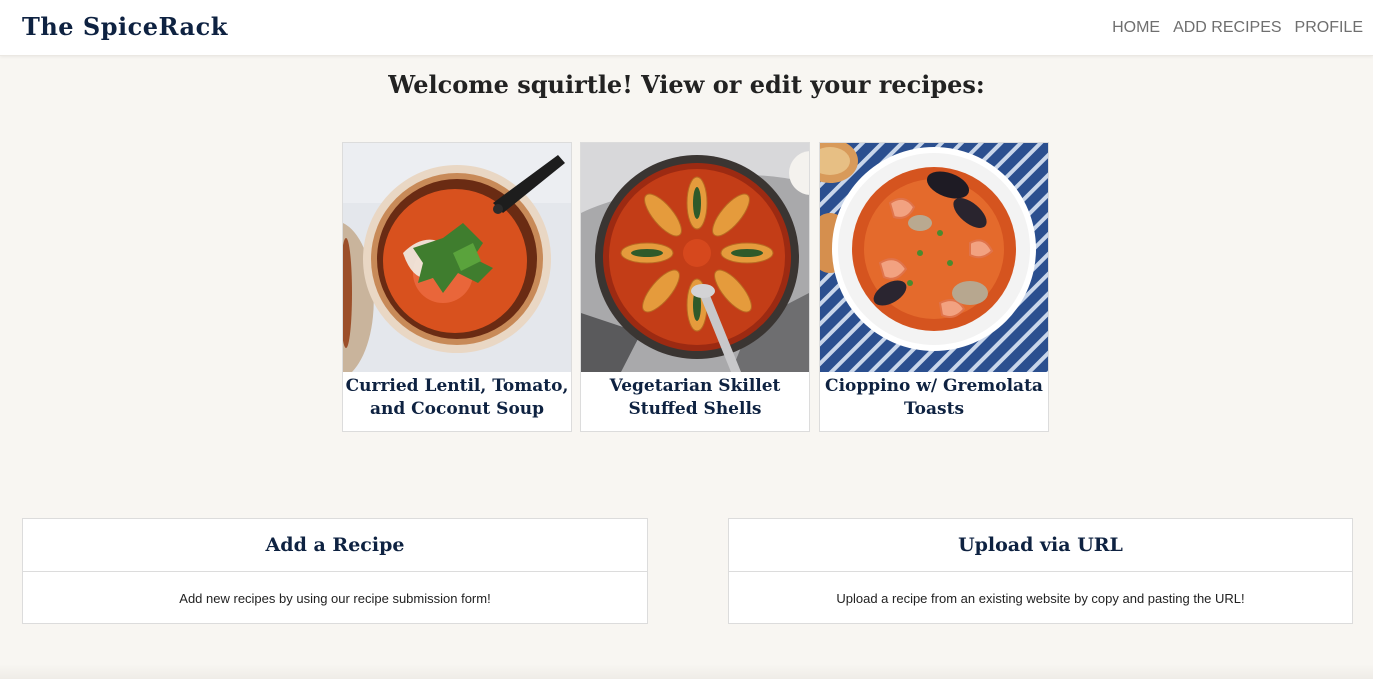  I want to click on nav-links: HOME ADD RECIPES PROFILE, so click(1237, 28).